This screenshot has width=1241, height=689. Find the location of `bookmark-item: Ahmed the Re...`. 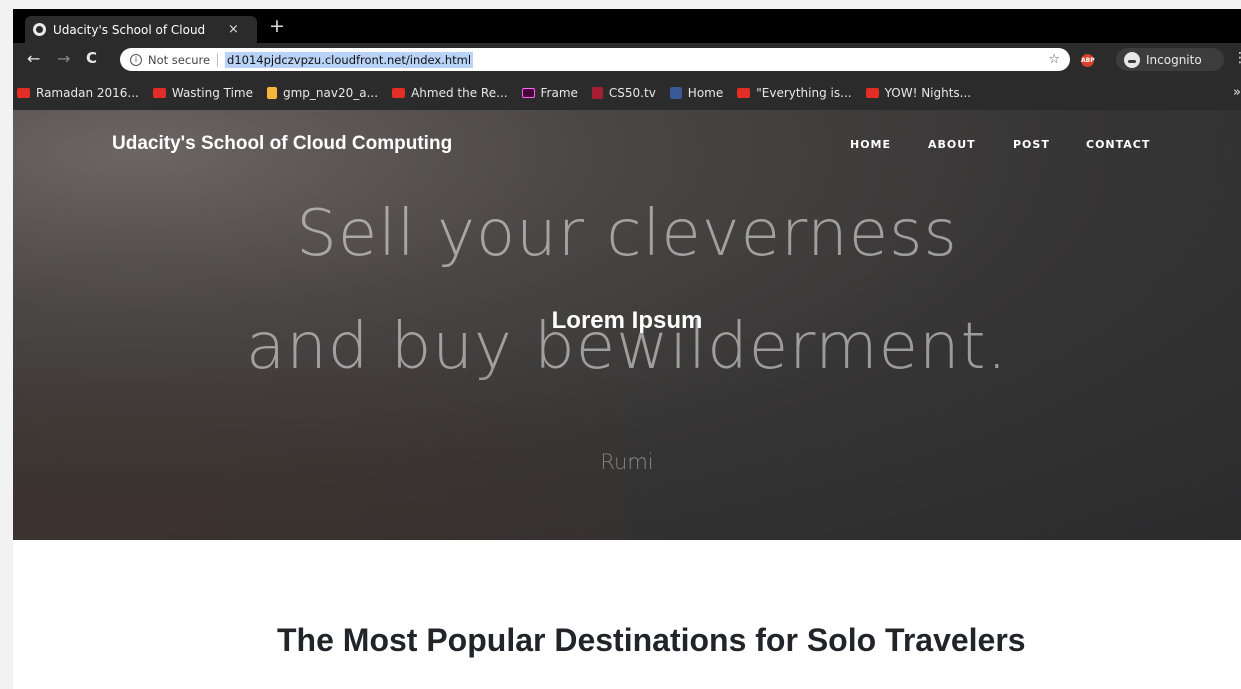

bookmark-item: Ahmed the Re... is located at coordinates (450, 93).